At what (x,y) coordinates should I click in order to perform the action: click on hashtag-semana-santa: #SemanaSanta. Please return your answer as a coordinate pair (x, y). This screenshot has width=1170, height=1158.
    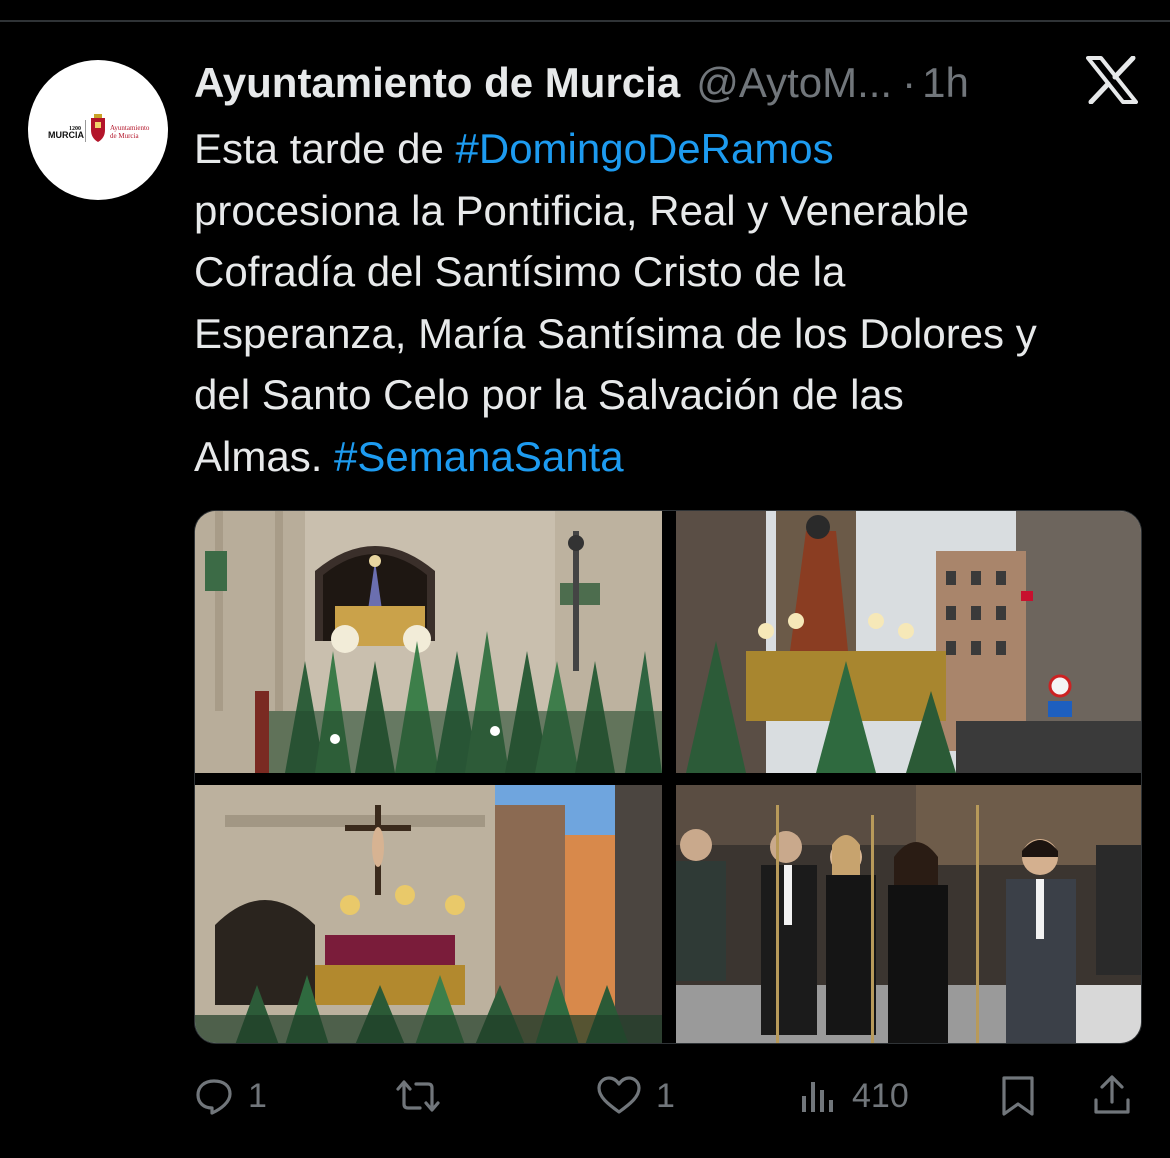
    Looking at the image, I should click on (479, 456).